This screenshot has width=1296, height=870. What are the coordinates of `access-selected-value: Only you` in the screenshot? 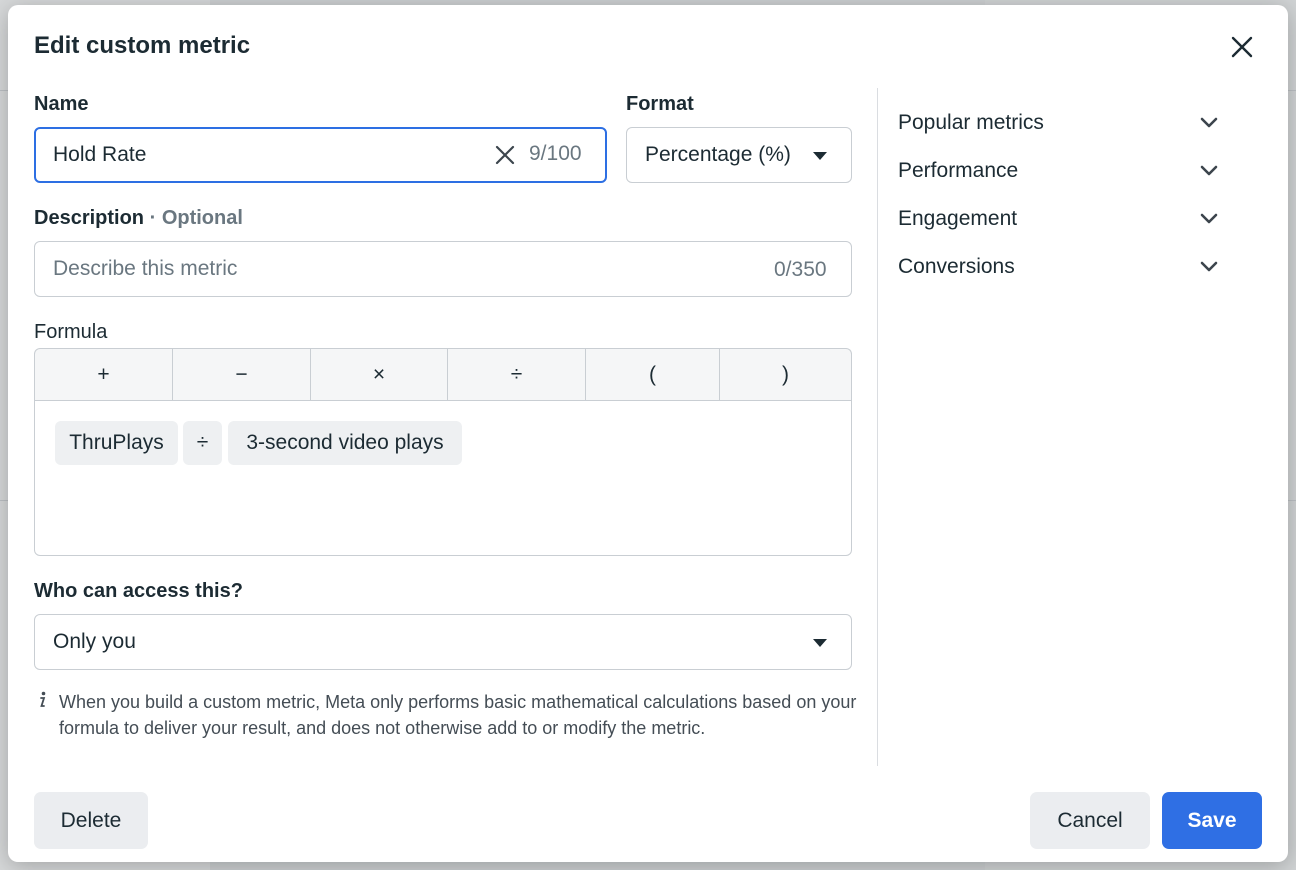 It's located at (94, 641).